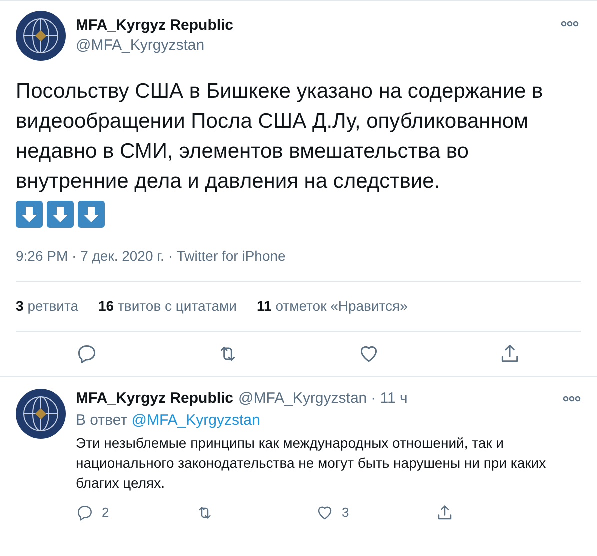  I want to click on tweet-time: · 11 ч, so click(389, 399).